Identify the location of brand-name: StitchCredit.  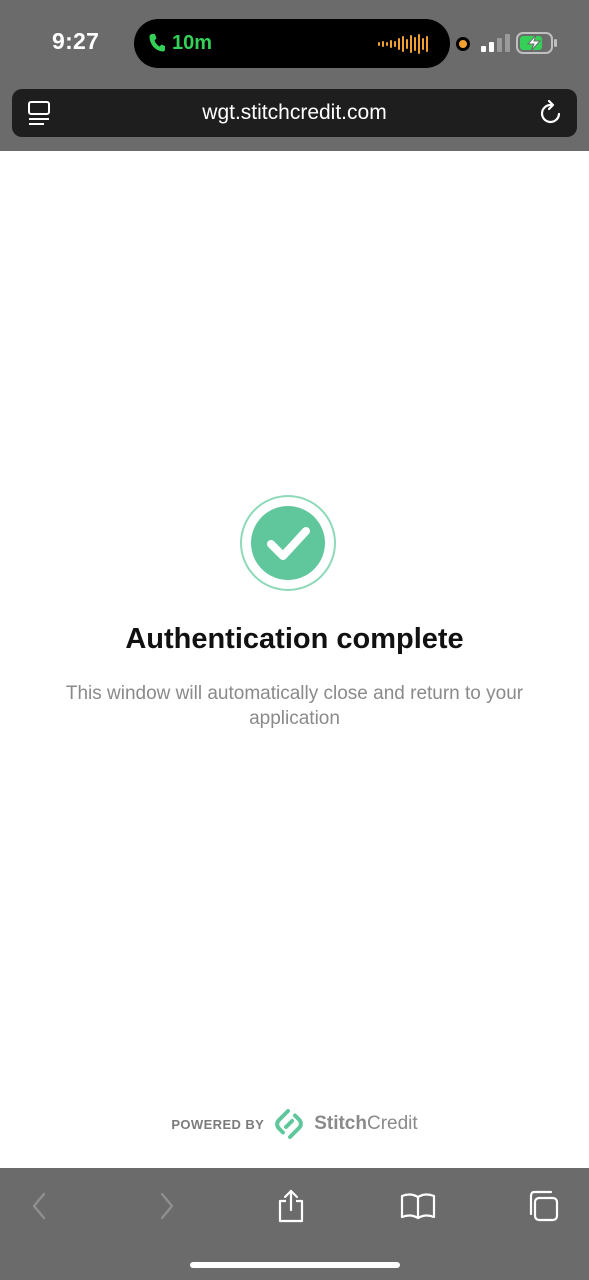
(365, 1124).